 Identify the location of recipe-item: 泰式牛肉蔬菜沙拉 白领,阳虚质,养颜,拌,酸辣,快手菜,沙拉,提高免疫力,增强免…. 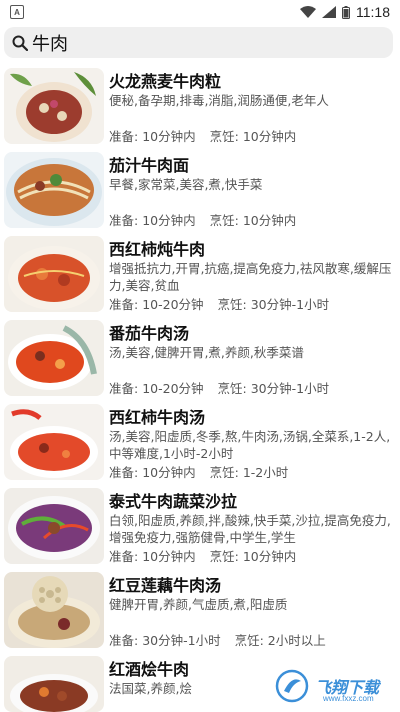
(200, 527).